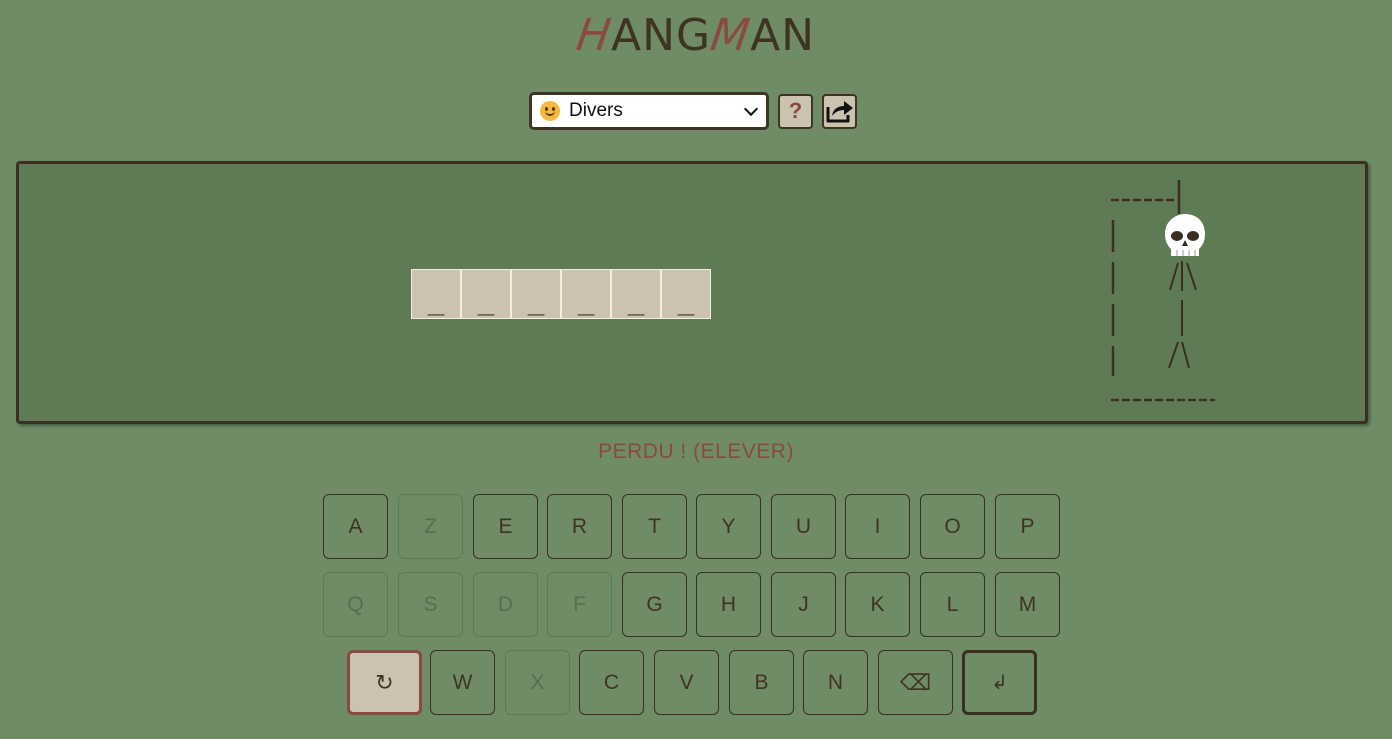  Describe the element at coordinates (550, 111) in the screenshot. I see `smiley-face-icon` at that location.